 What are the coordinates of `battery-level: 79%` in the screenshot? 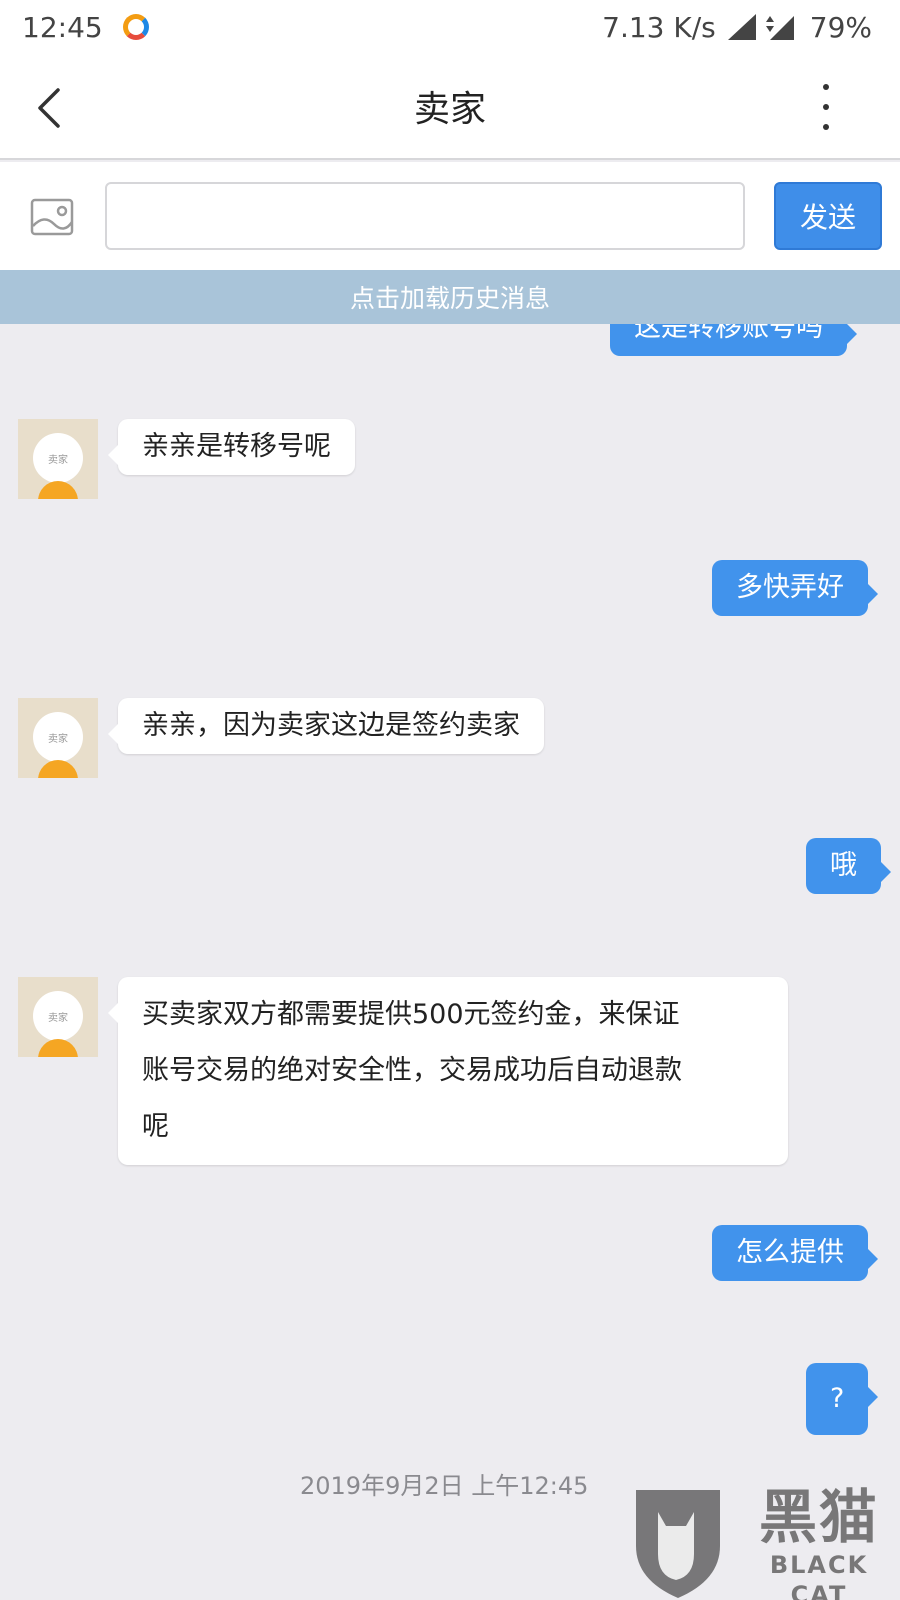 It's located at (840, 27).